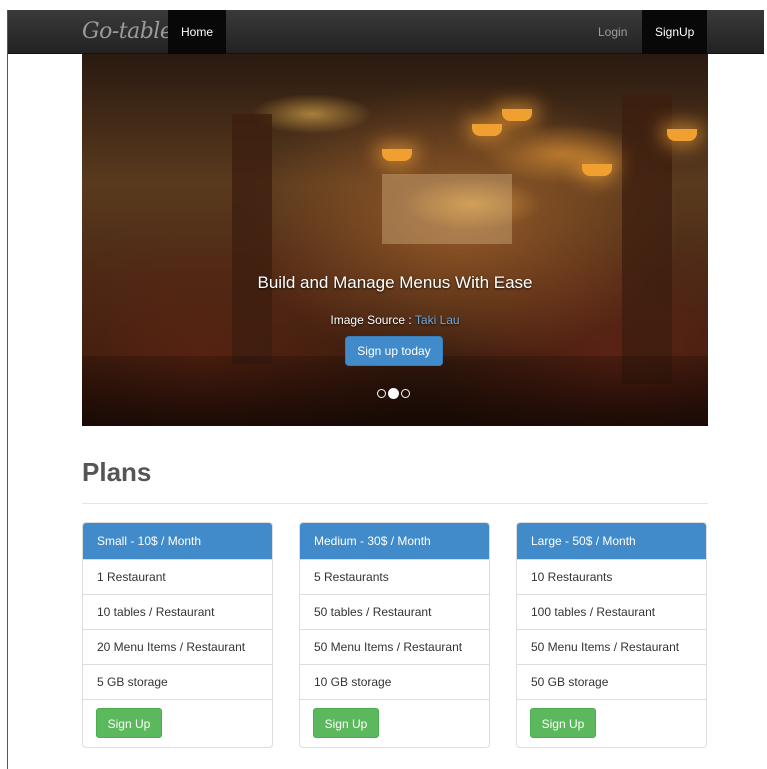  Describe the element at coordinates (647, 239) in the screenshot. I see `background-pillar` at that location.